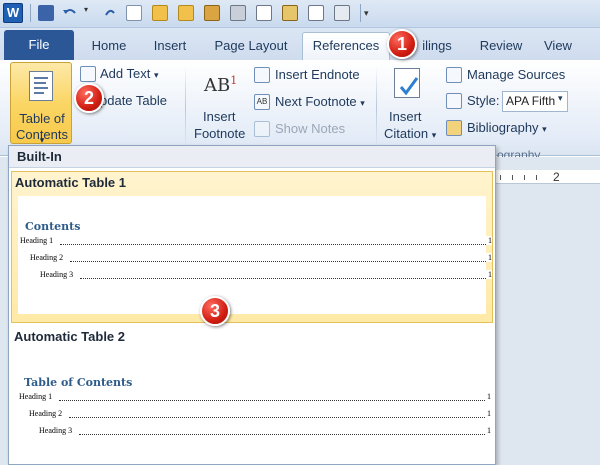 The height and width of the screenshot is (465, 600). What do you see at coordinates (503, 127) in the screenshot?
I see `bibliography-label: Bibliography` at bounding box center [503, 127].